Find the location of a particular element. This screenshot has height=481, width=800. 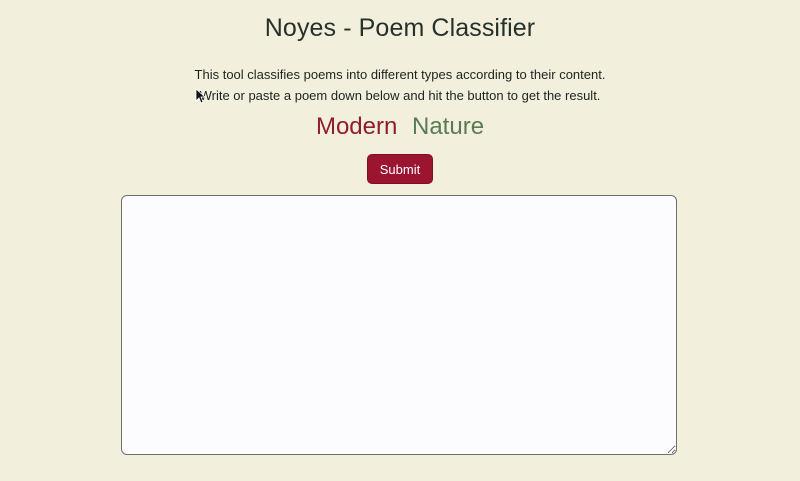

category-list: Modern Nature is located at coordinates (400, 127).